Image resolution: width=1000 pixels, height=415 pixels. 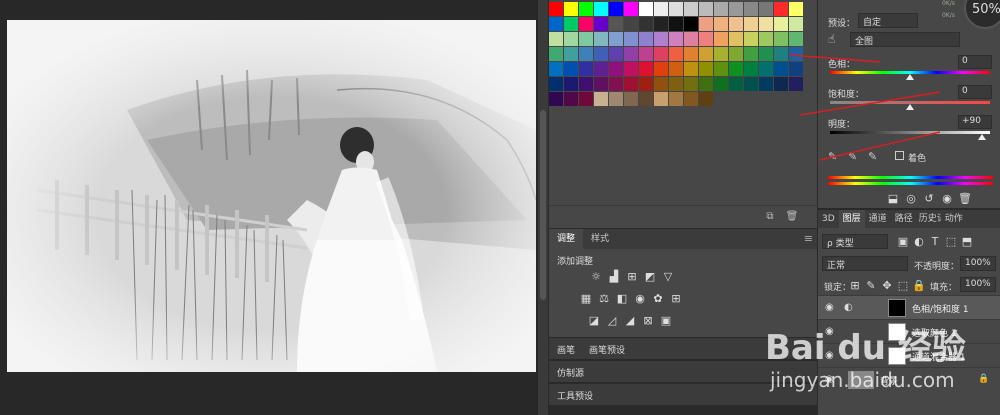 I want to click on brightness-icon: ☼, so click(x=596, y=276).